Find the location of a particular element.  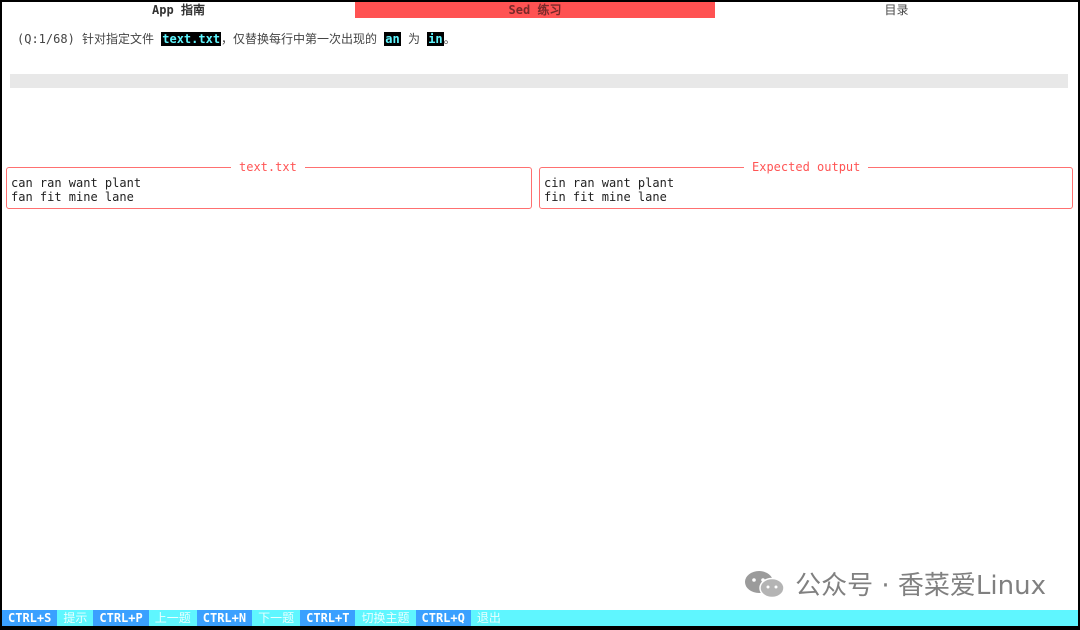

shortcut-desc-quit: 退出 is located at coordinates (488, 618).